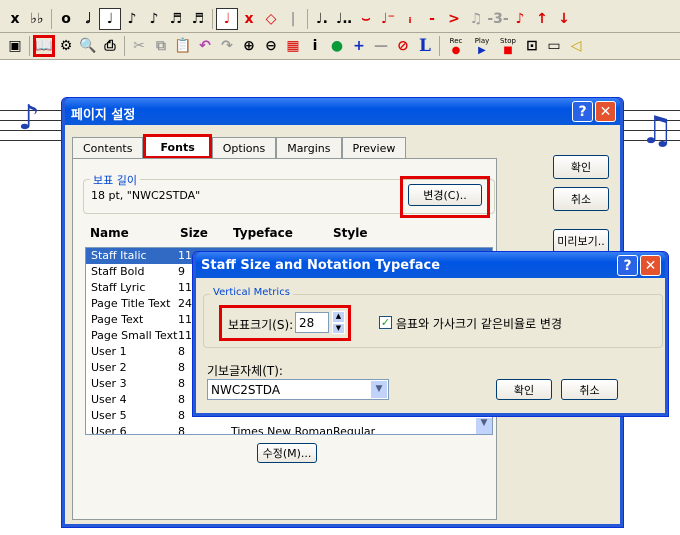 The image size is (680, 535). I want to click on staff-size-spinner: ▲ ▼, so click(338, 322).